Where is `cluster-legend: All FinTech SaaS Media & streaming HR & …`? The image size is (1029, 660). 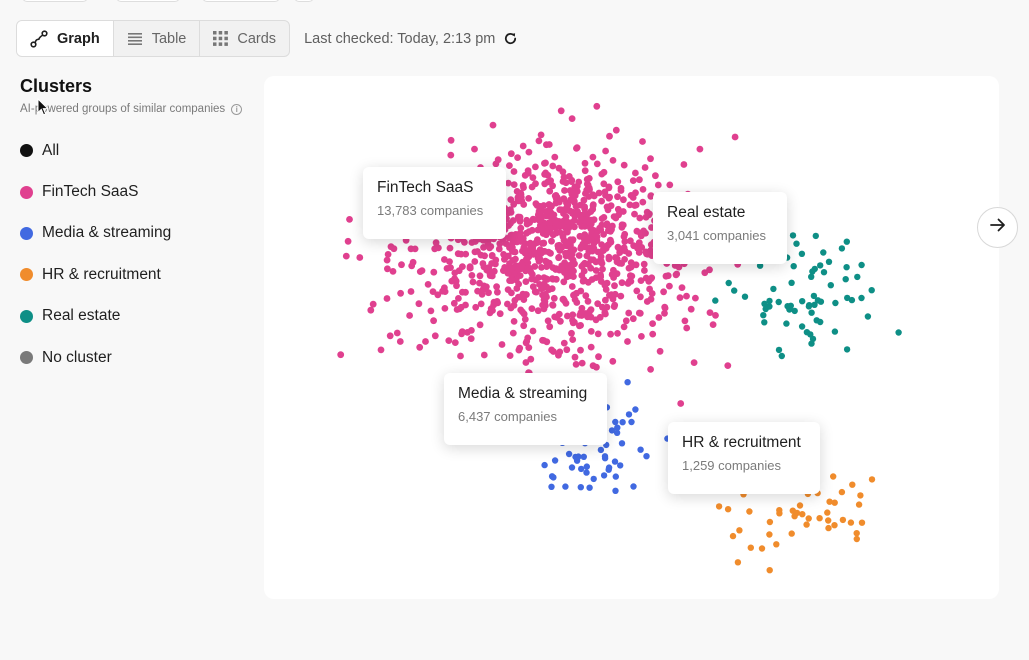 cluster-legend: All FinTech SaaS Media & streaming HR & … is located at coordinates (135, 254).